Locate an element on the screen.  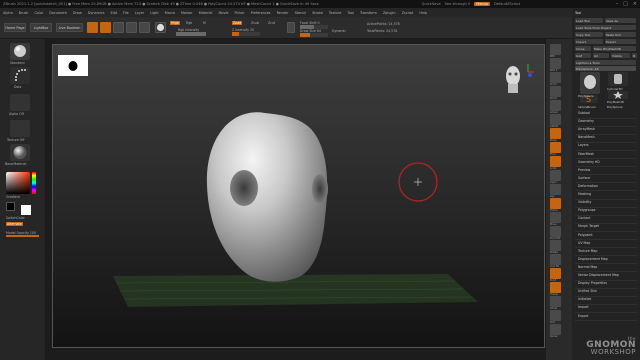
scale-mode-button is located at coordinates (131, 27).